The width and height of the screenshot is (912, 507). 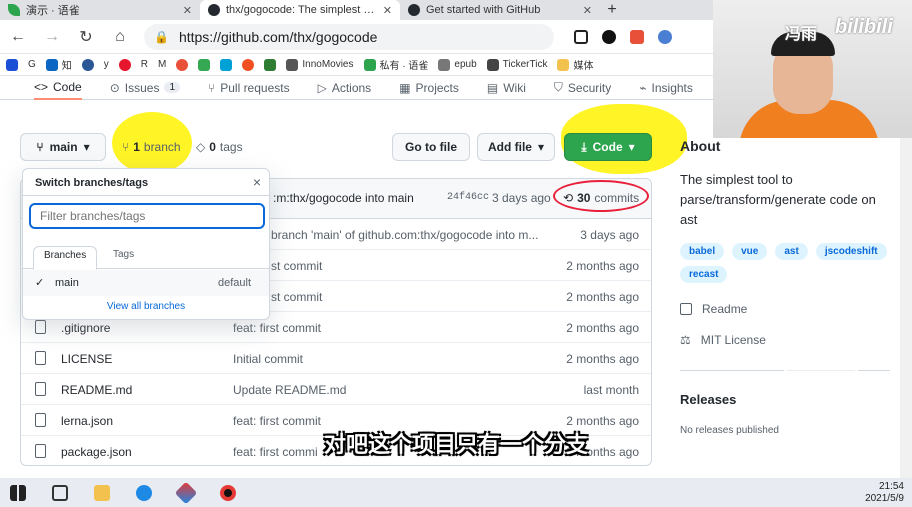 I want to click on tab-issues: ⊙ Issues 1, so click(x=145, y=88).